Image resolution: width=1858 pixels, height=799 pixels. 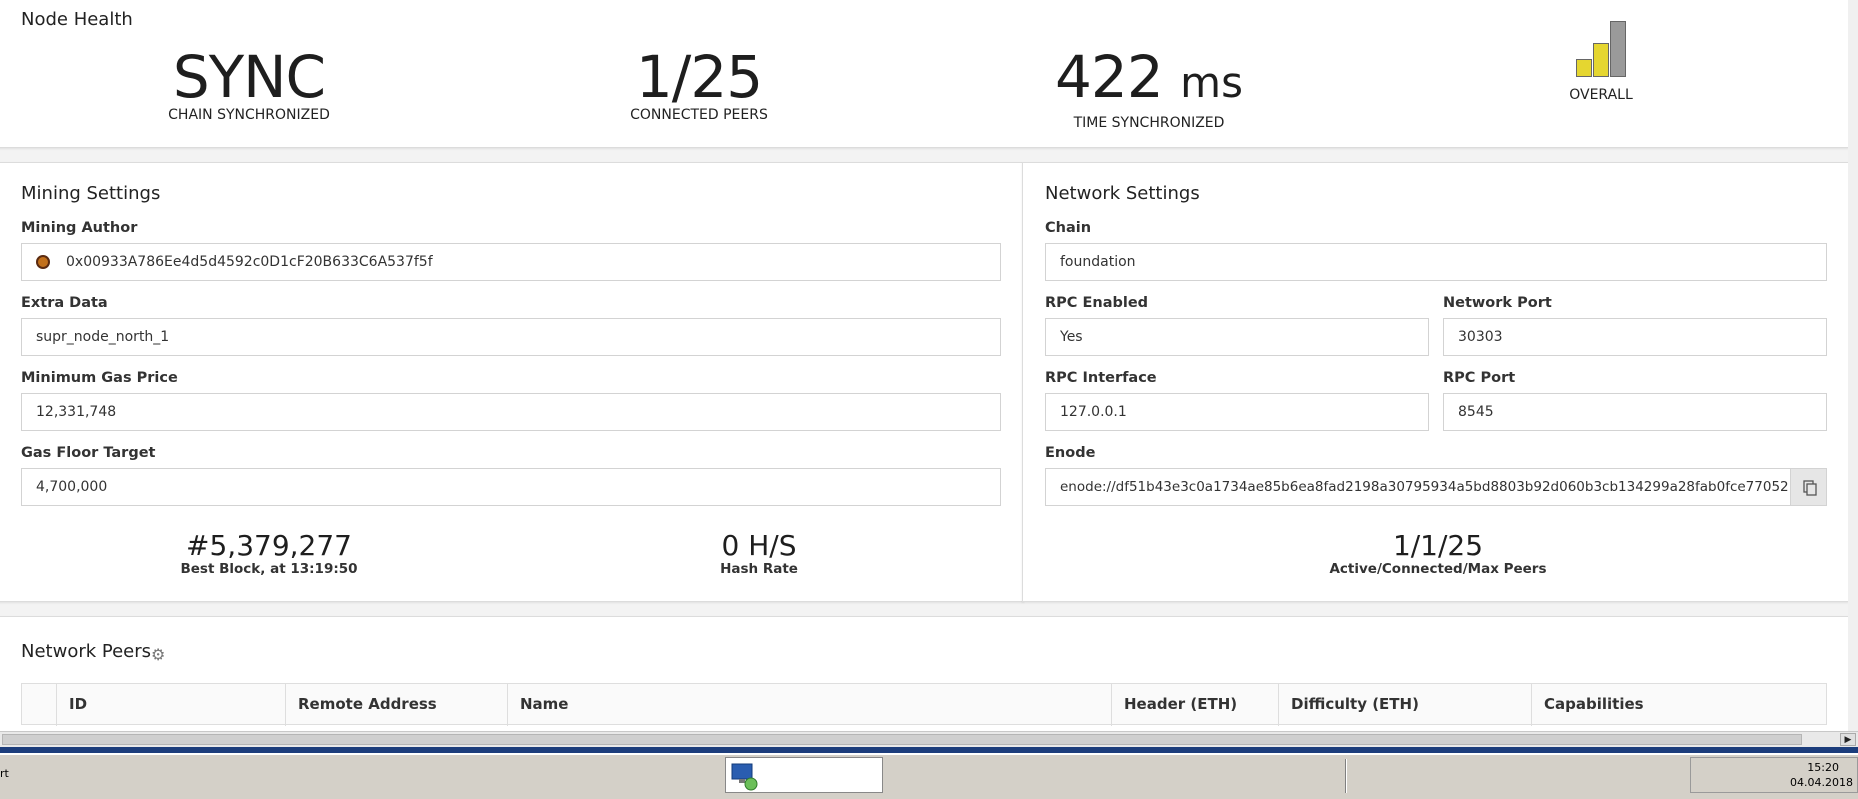 I want to click on overall-health: OVERALL, so click(x=1601, y=60).